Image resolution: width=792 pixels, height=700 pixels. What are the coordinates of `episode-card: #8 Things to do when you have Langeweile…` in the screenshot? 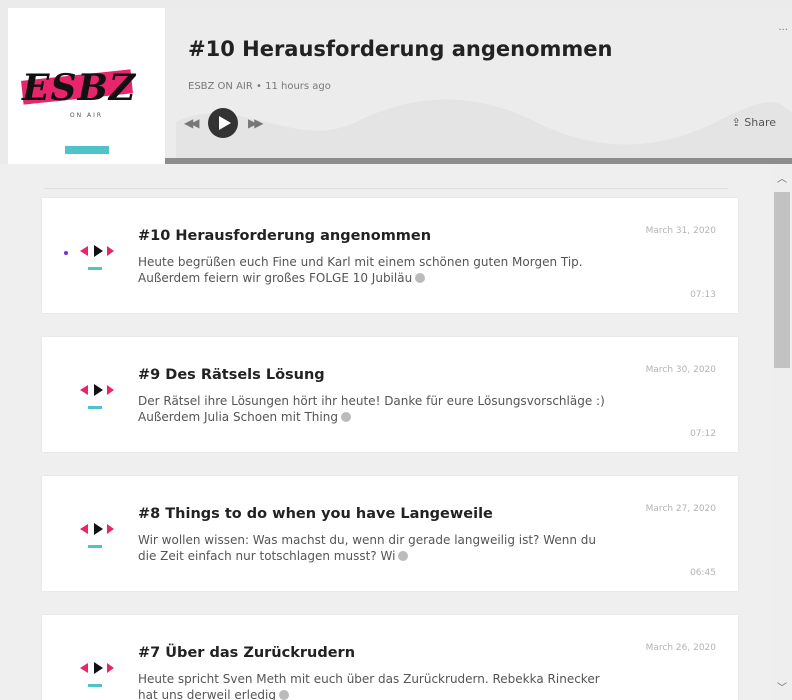 It's located at (390, 533).